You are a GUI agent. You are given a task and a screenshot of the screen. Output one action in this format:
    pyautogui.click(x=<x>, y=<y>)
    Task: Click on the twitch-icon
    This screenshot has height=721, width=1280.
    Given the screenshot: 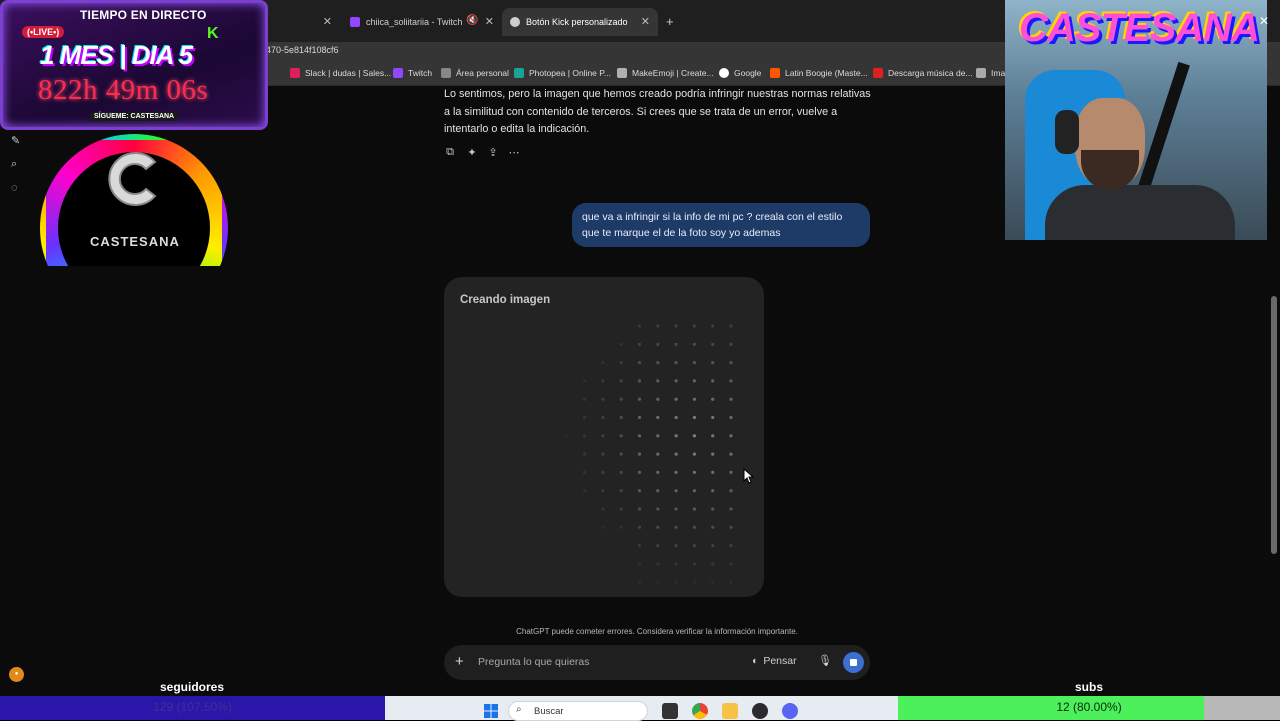 What is the action you would take?
    pyautogui.click(x=398, y=73)
    